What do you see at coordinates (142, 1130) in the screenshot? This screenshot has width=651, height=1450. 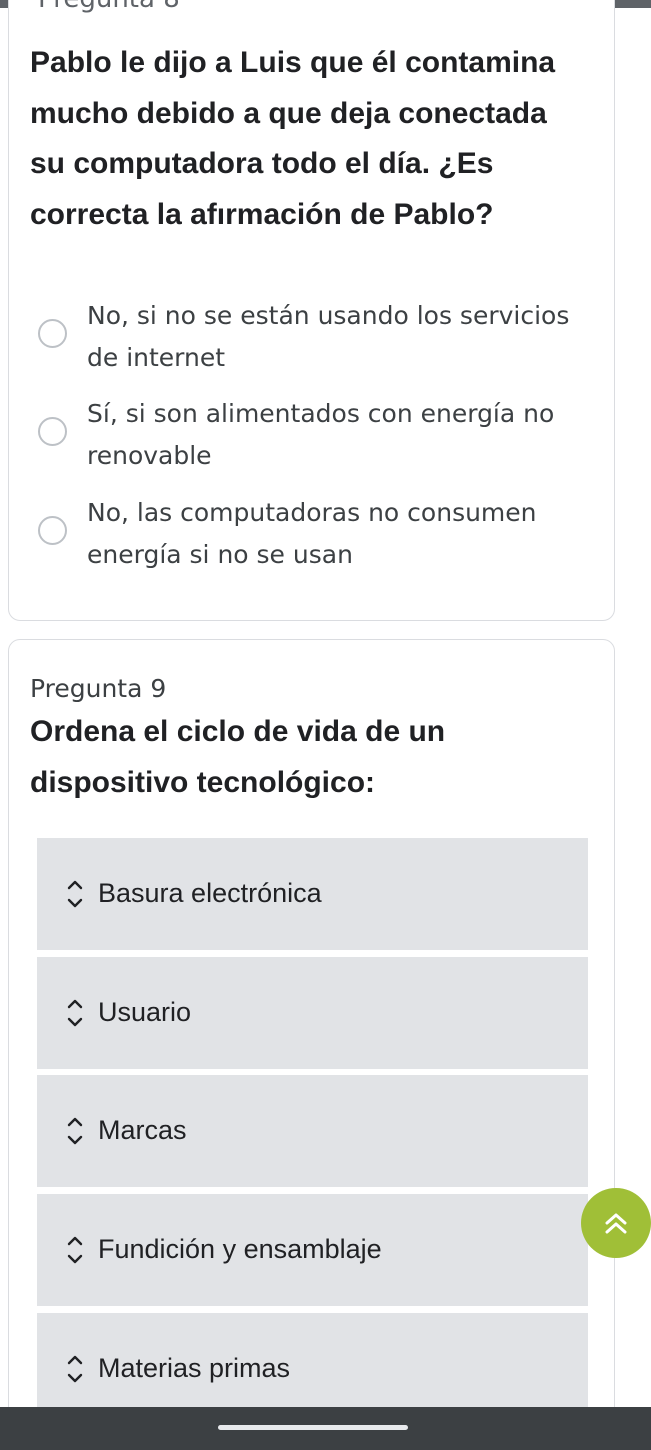 I see `sortable-item-label: Marcas` at bounding box center [142, 1130].